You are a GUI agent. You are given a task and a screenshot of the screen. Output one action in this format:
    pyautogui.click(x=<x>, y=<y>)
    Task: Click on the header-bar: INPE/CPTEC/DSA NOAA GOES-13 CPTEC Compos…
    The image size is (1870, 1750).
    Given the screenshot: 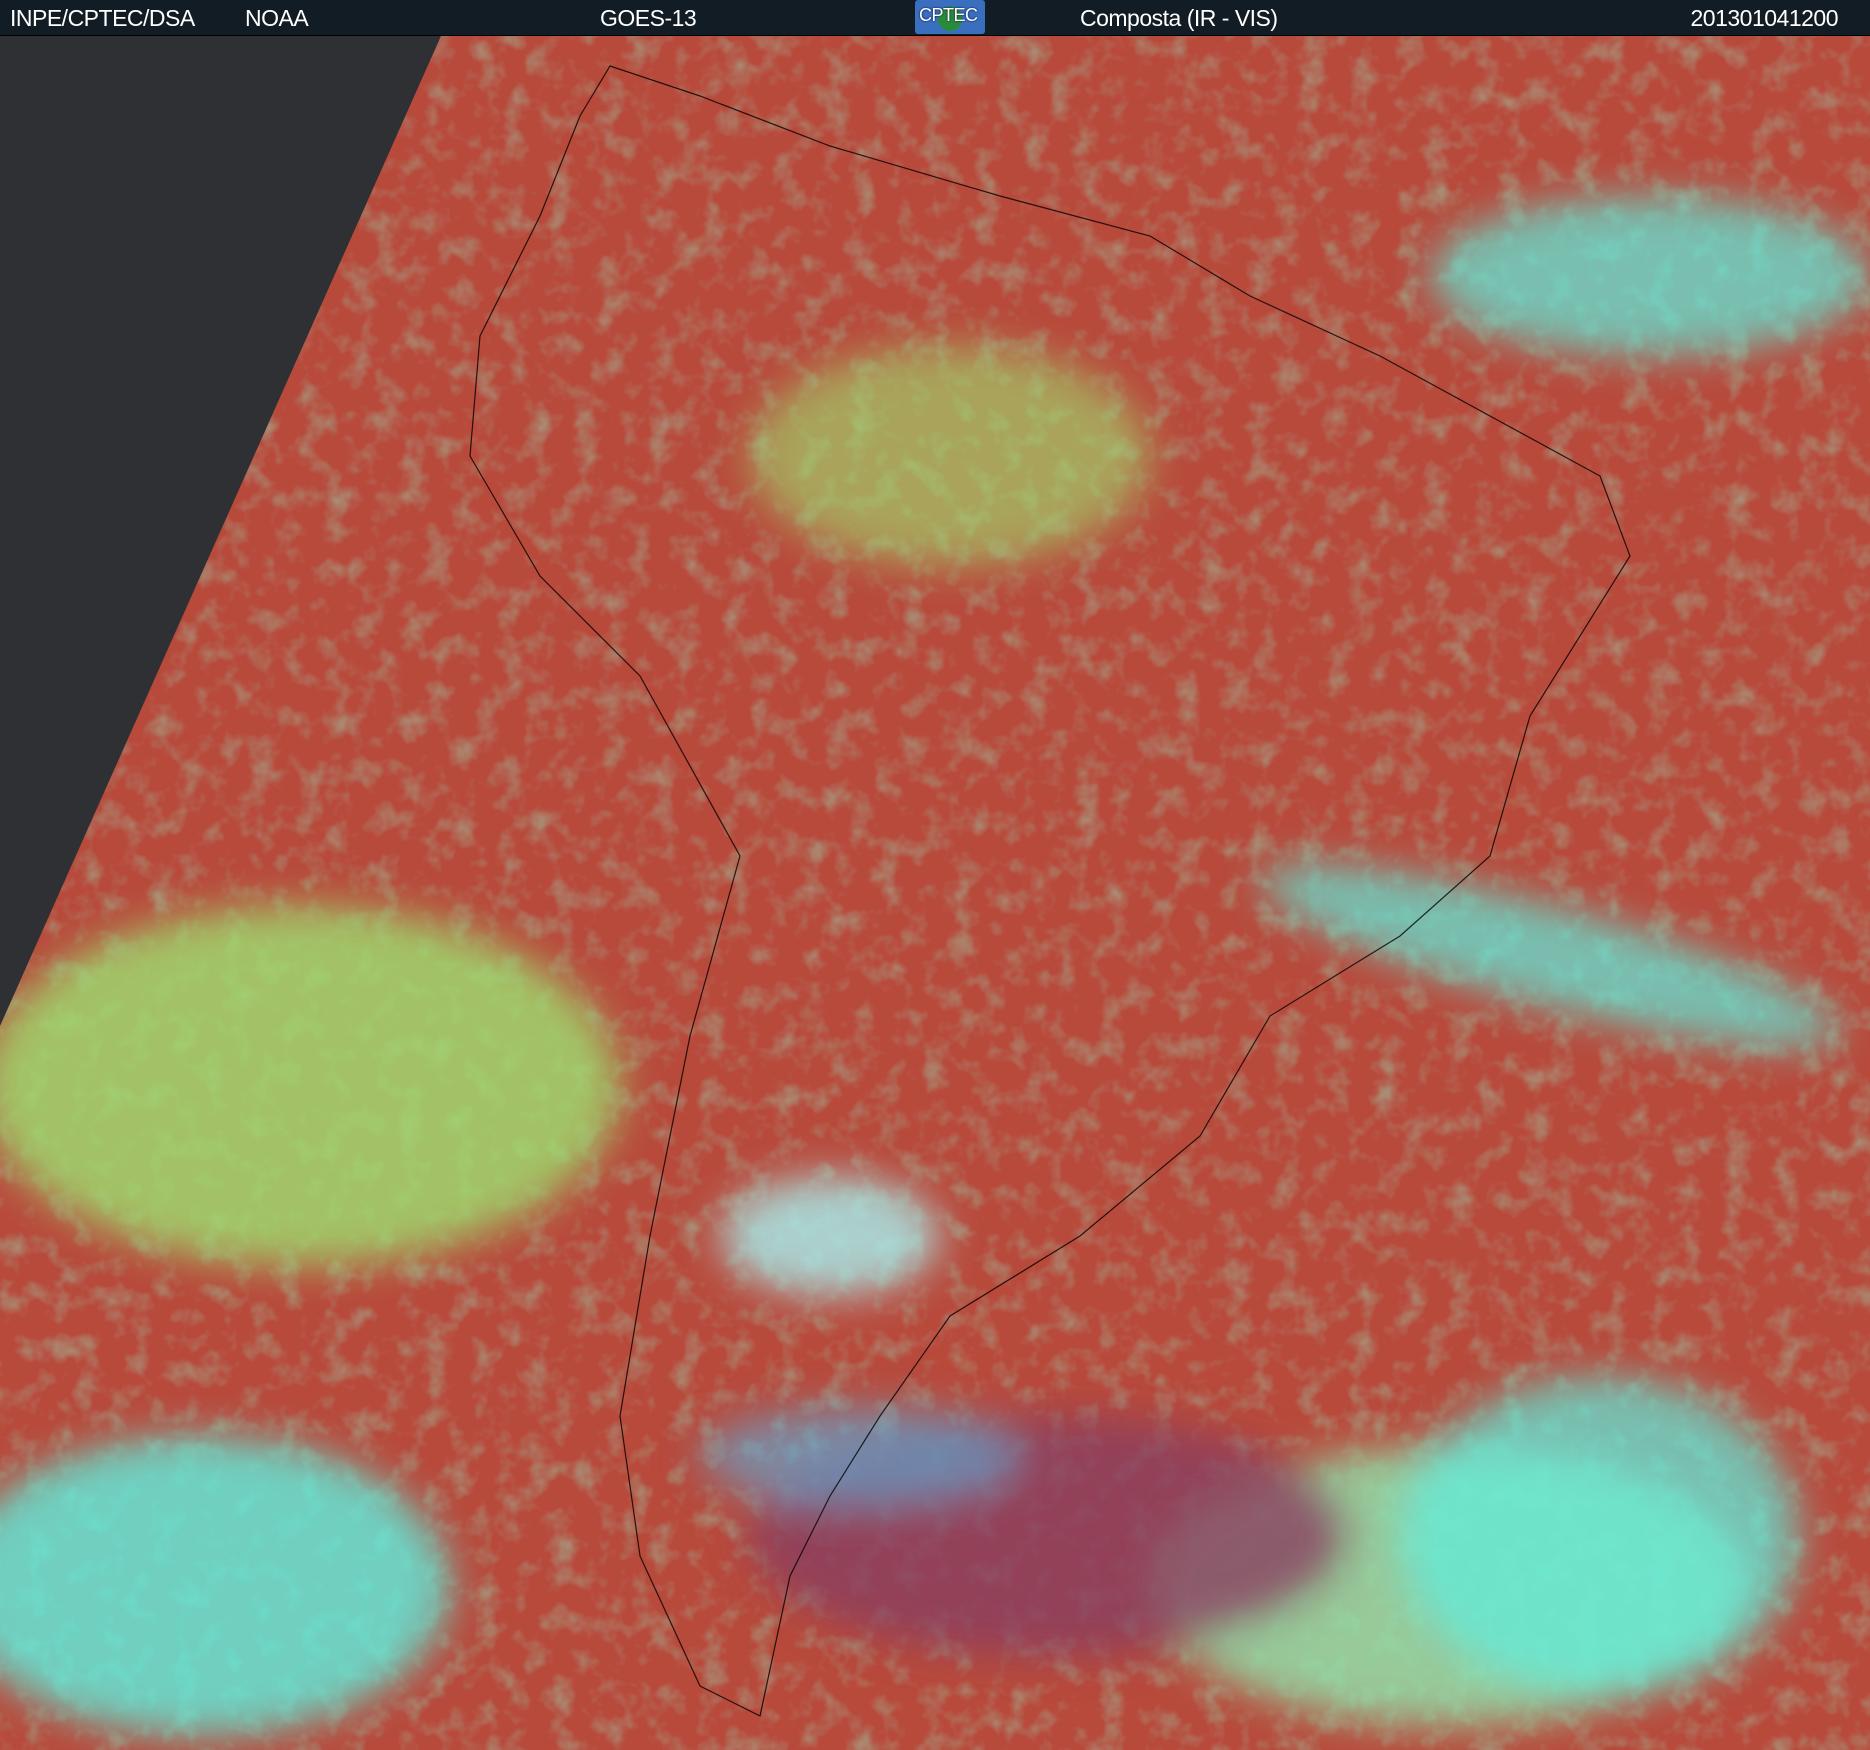 What is the action you would take?
    pyautogui.click(x=935, y=18)
    